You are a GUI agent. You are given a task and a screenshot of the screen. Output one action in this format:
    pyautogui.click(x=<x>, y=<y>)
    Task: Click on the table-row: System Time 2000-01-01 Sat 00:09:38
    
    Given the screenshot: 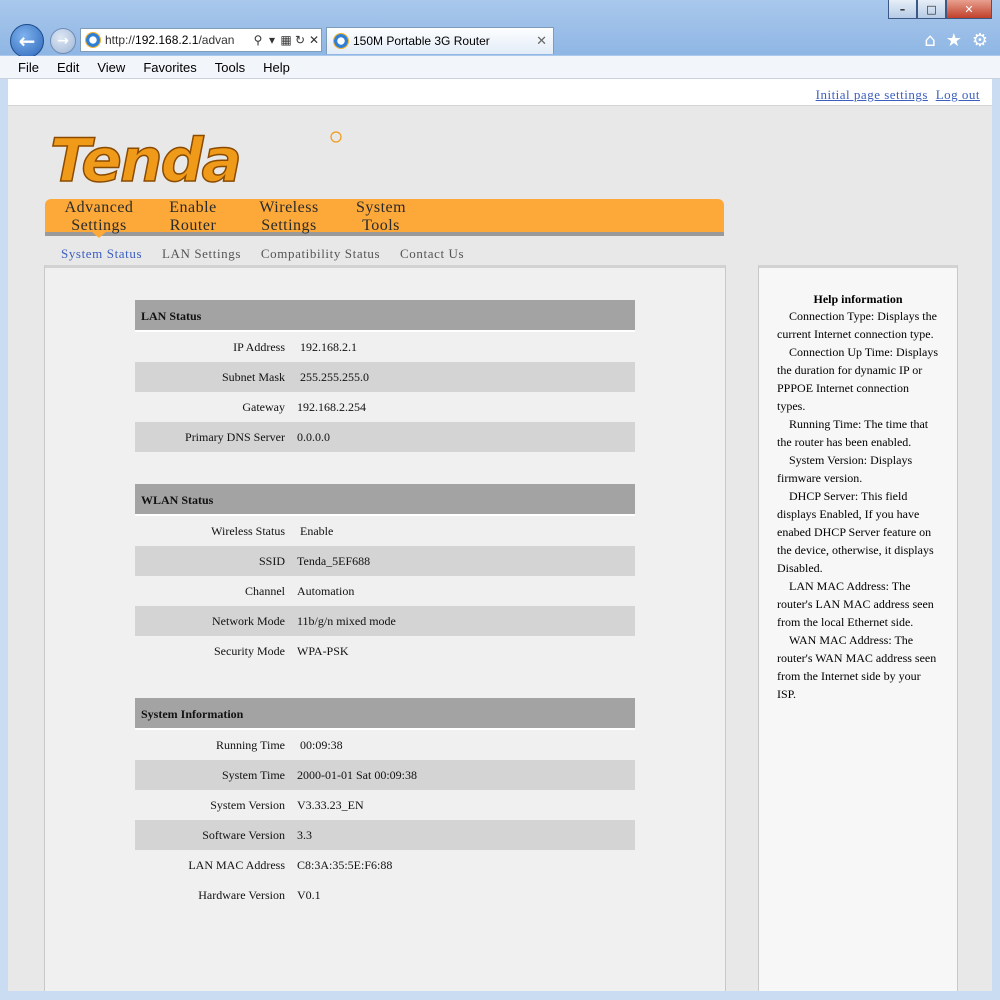 What is the action you would take?
    pyautogui.click(x=385, y=775)
    